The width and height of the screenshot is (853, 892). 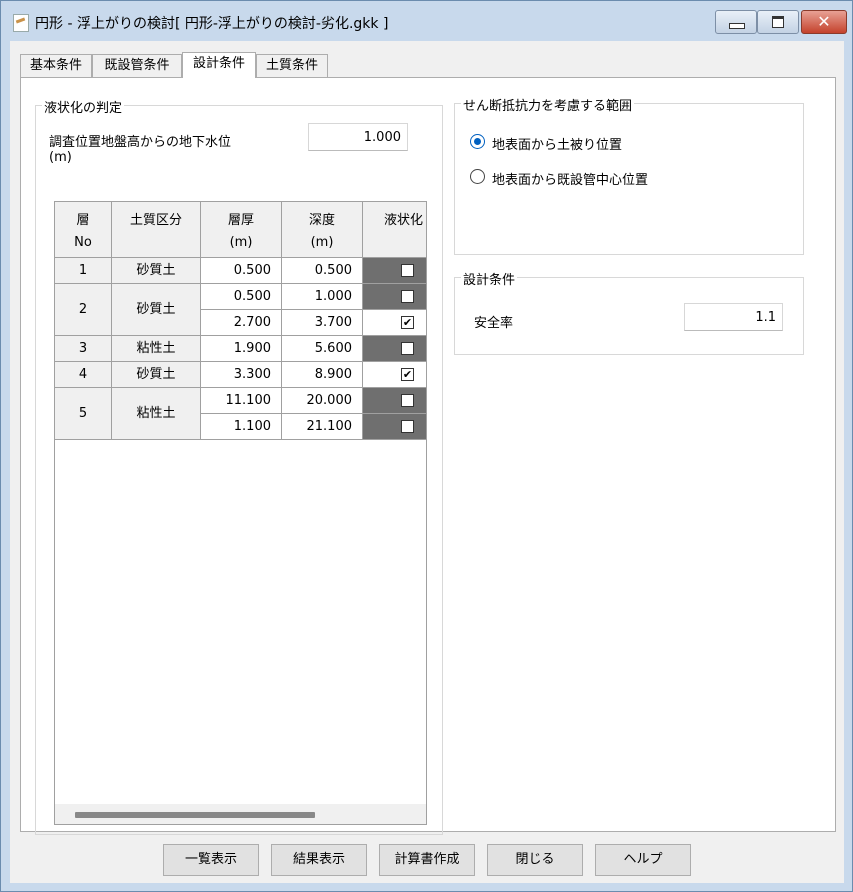 I want to click on depth-cell: 5.600, so click(x=322, y=349).